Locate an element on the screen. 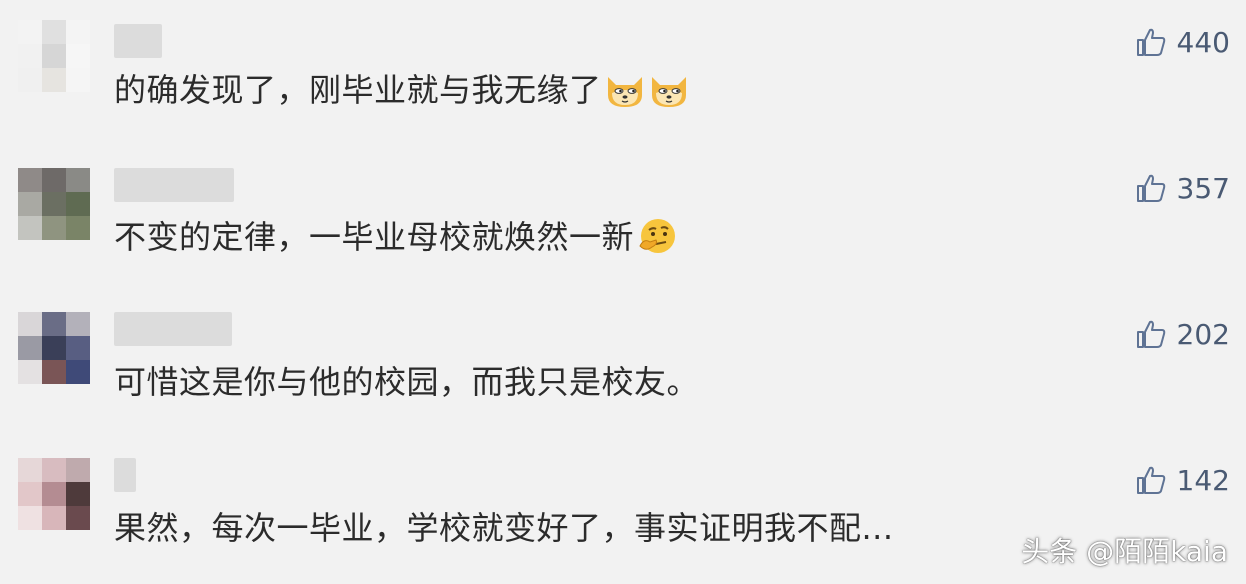 The width and height of the screenshot is (1246, 584). comment-text-3: 可惜这是你与他的校园，而我只是校友。 is located at coordinates (406, 382).